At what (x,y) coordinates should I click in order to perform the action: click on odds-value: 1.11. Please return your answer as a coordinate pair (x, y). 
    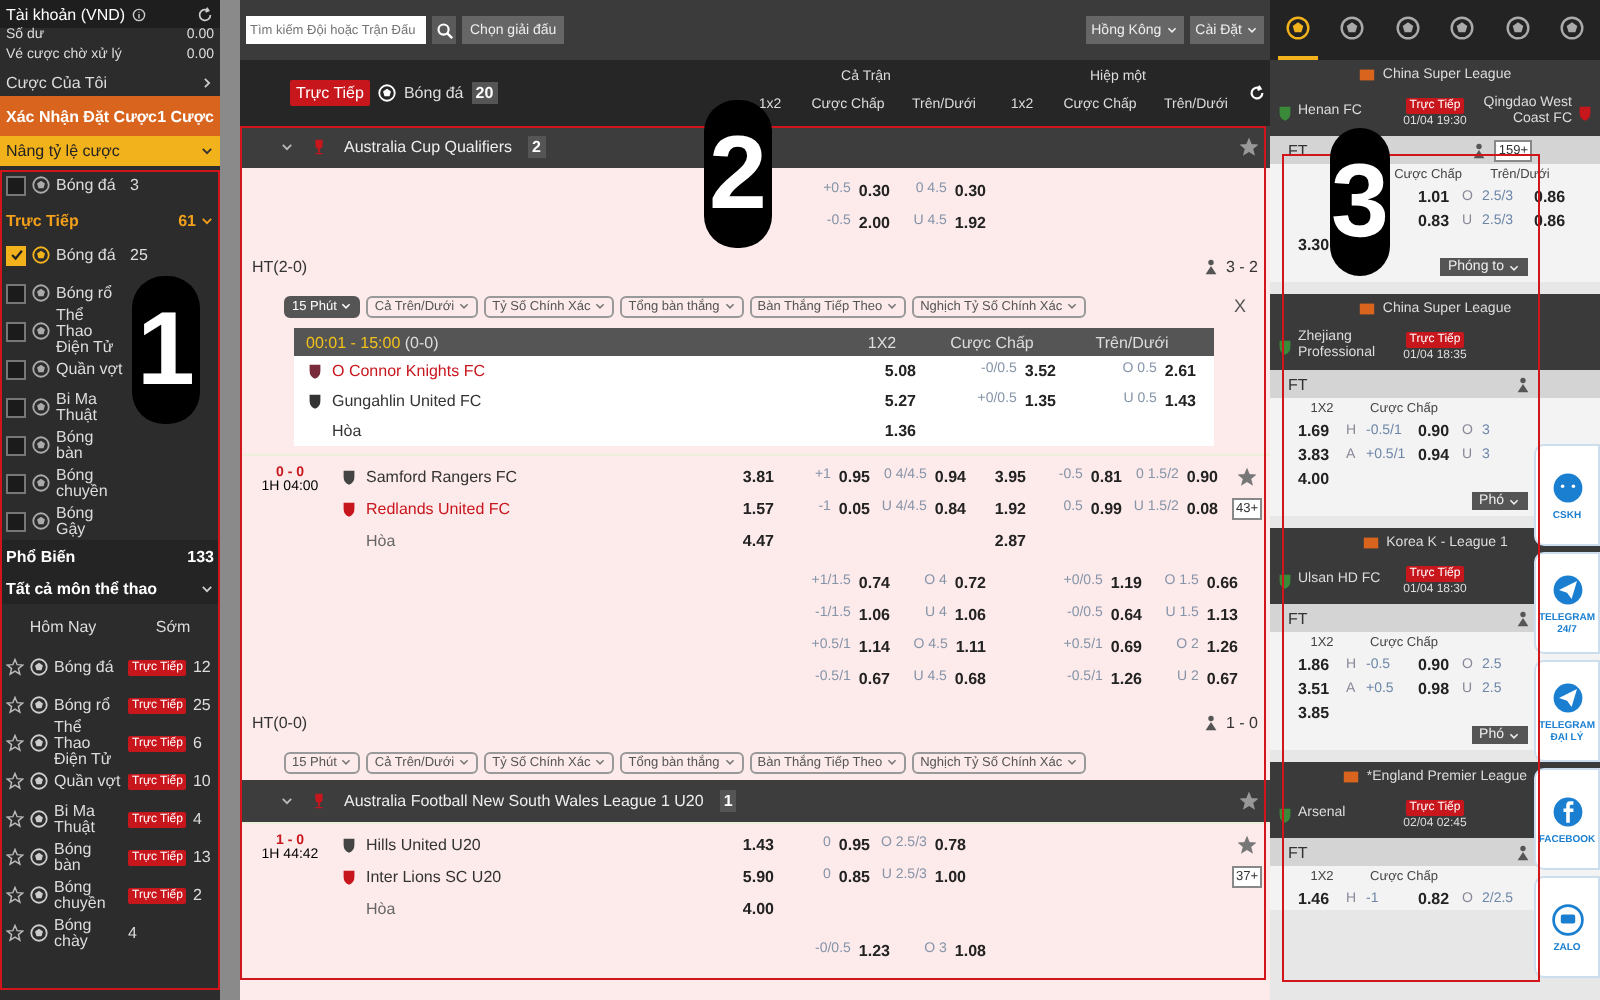
    Looking at the image, I should click on (970, 646).